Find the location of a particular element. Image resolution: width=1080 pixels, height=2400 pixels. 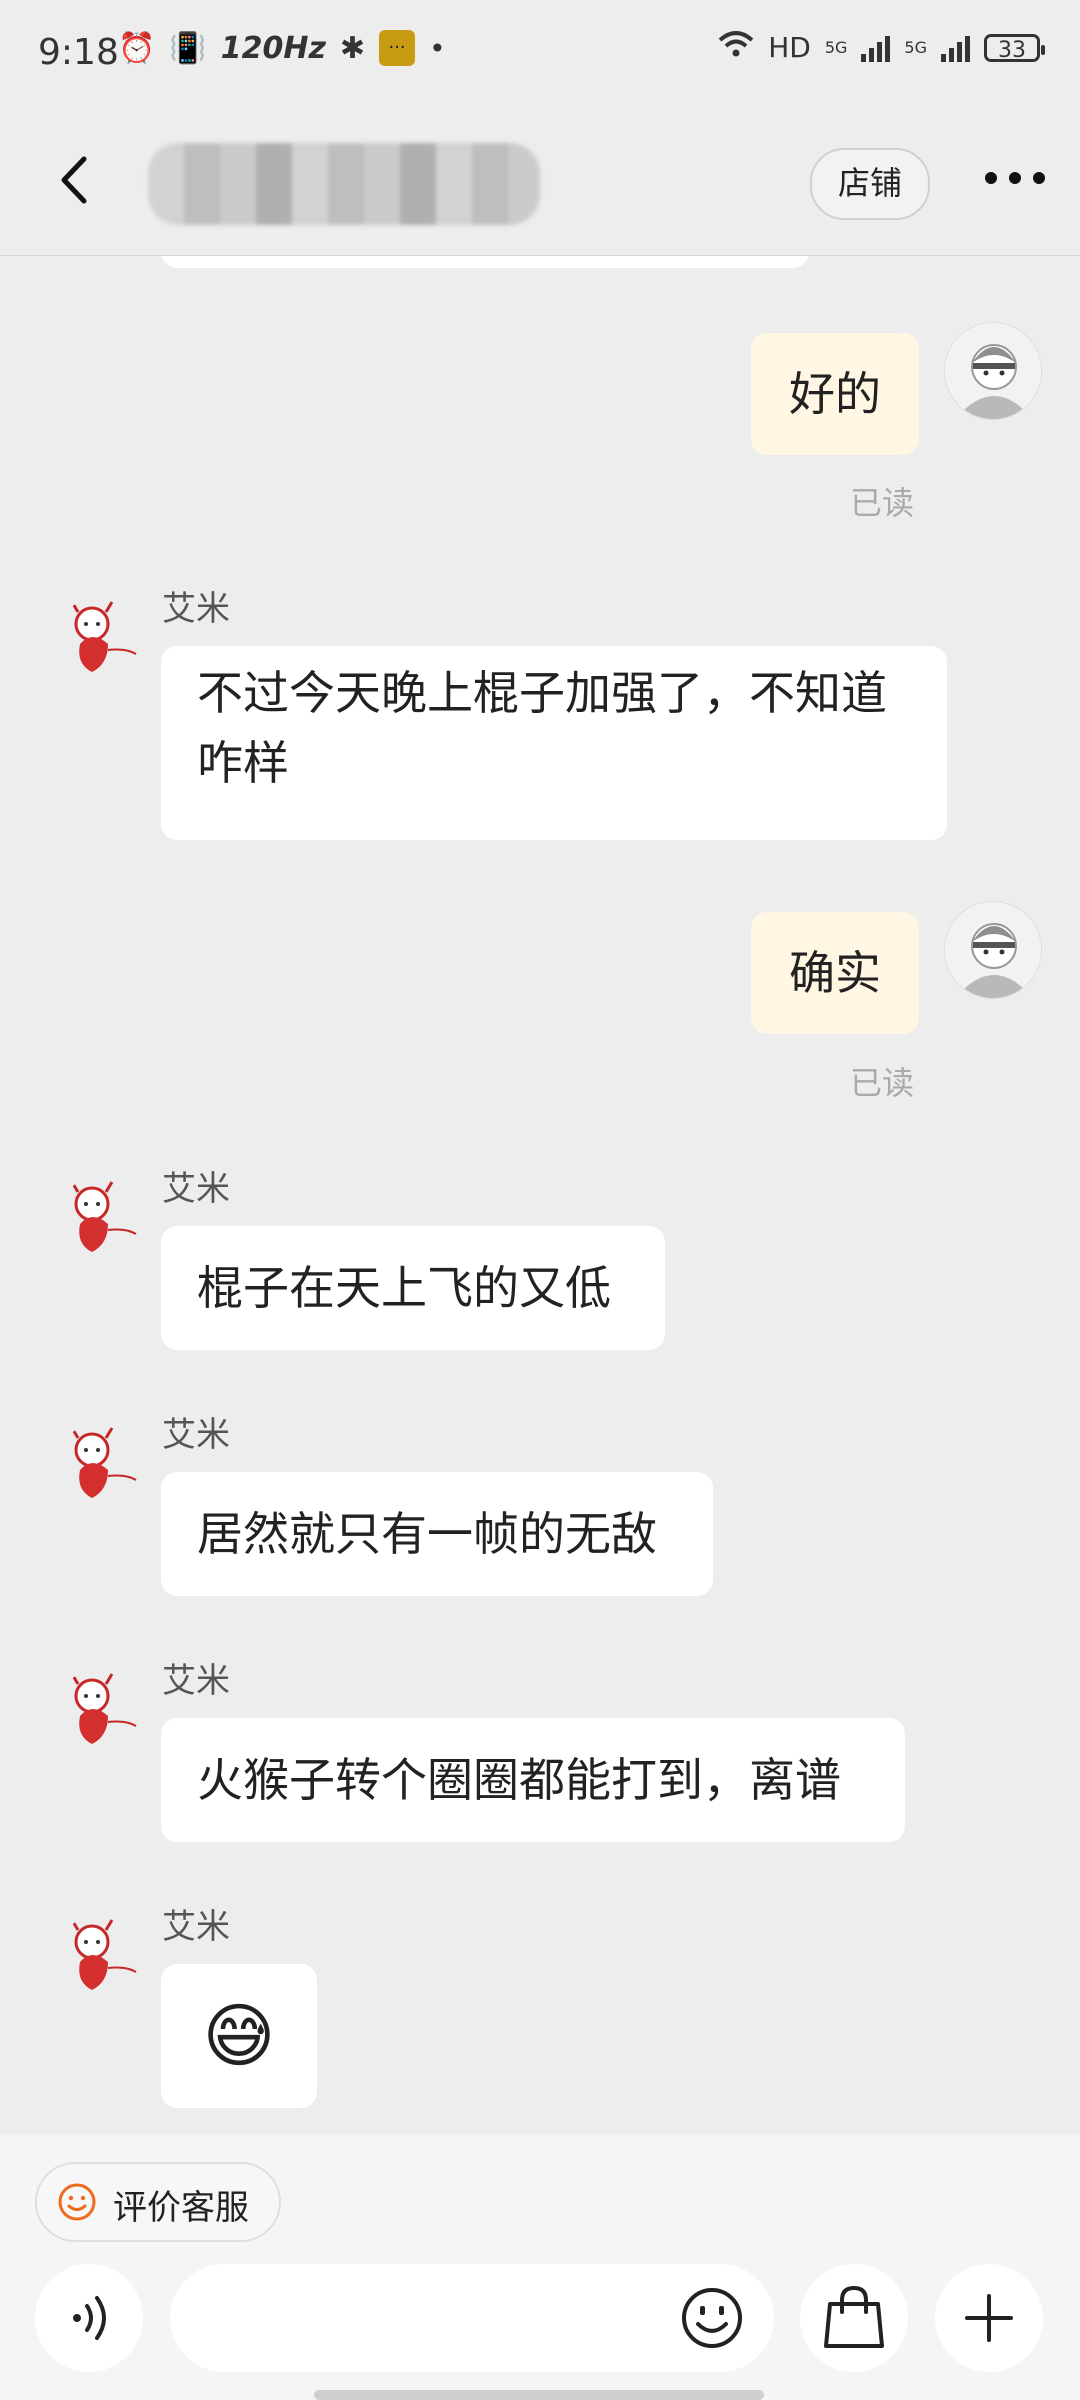

rate-service-button: 评价客服 is located at coordinates (158, 2202).